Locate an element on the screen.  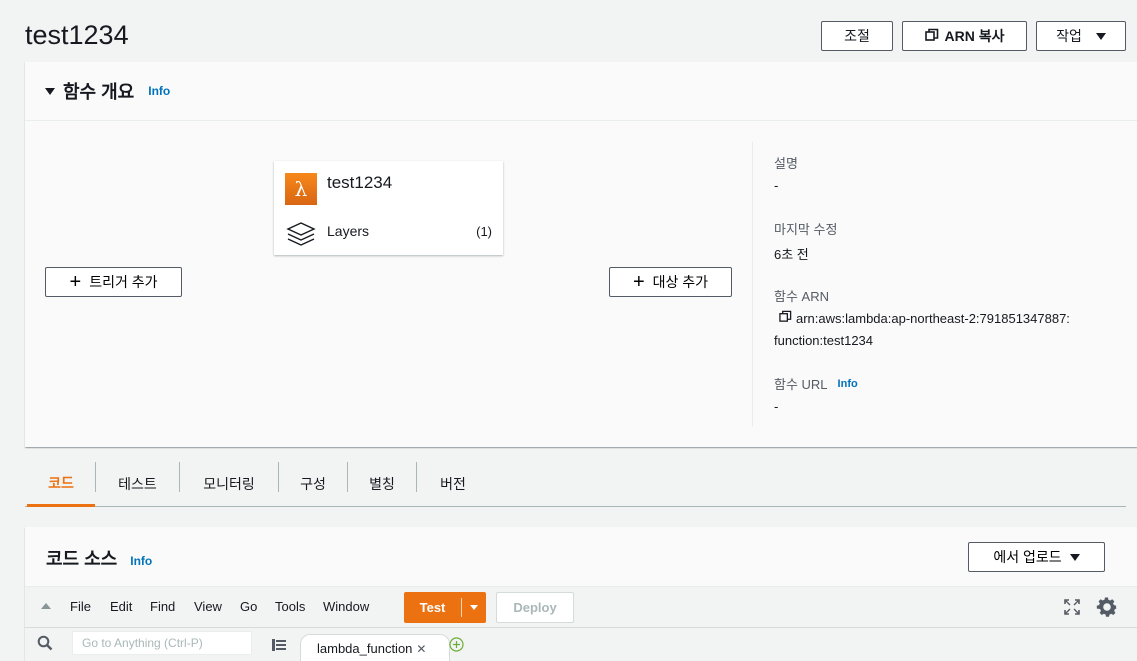
function-url-label-row: 함수 URL Info is located at coordinates (816, 383).